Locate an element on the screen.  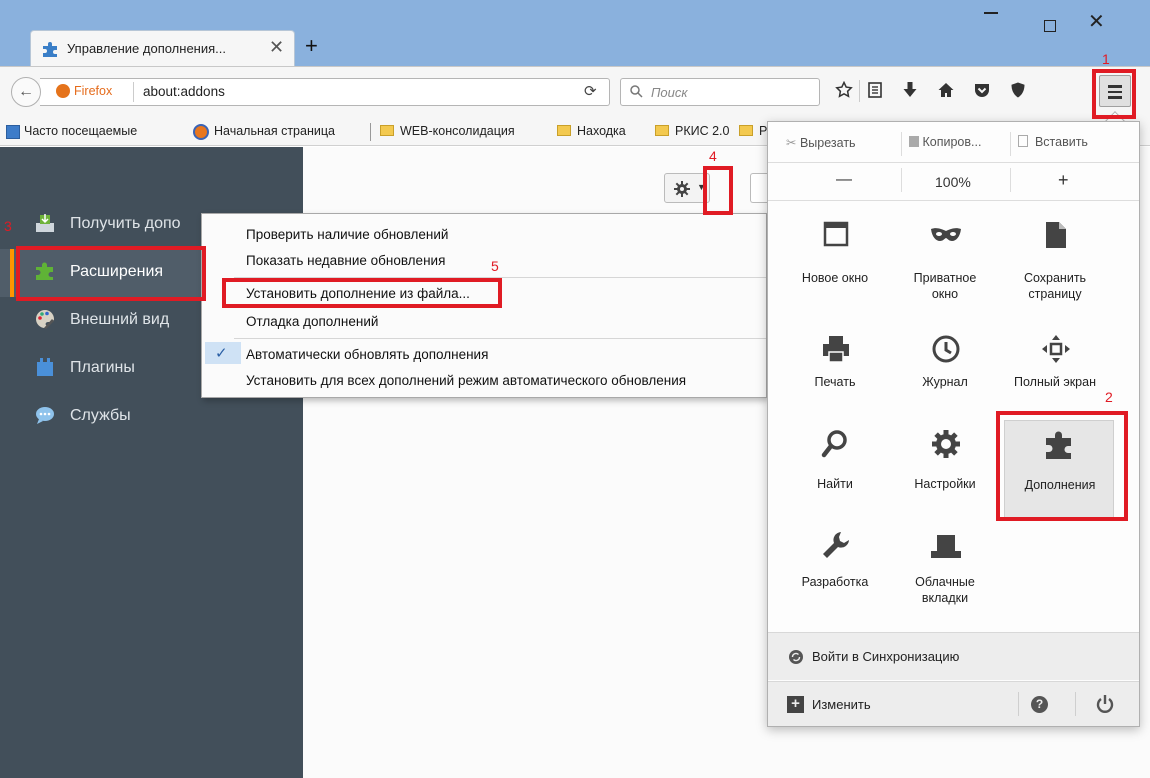
tile-new-window: Новое окно is located at coordinates (835, 265).